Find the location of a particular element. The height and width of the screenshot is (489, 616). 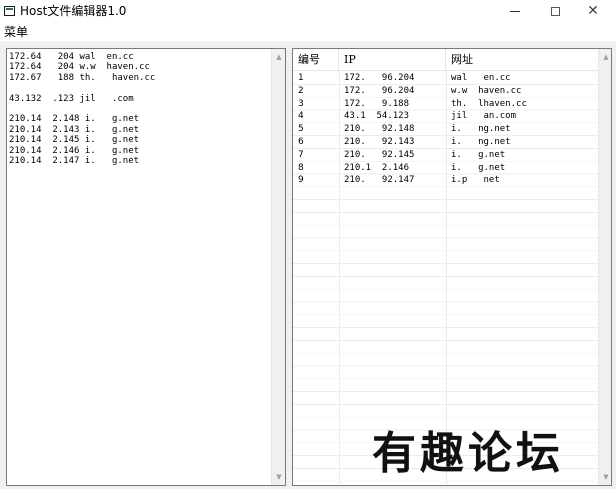

cell-number: 4 is located at coordinates (301, 116).